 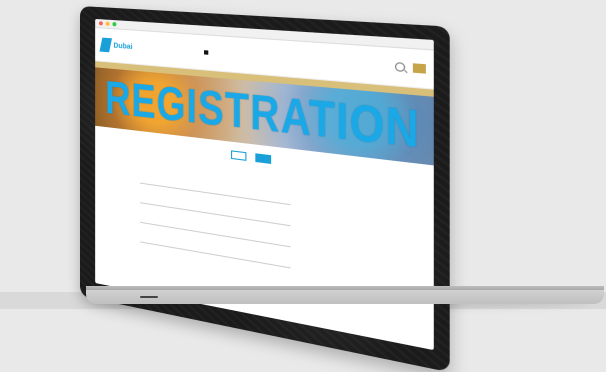 I want to click on minimize-dot-icon, so click(x=107, y=23).